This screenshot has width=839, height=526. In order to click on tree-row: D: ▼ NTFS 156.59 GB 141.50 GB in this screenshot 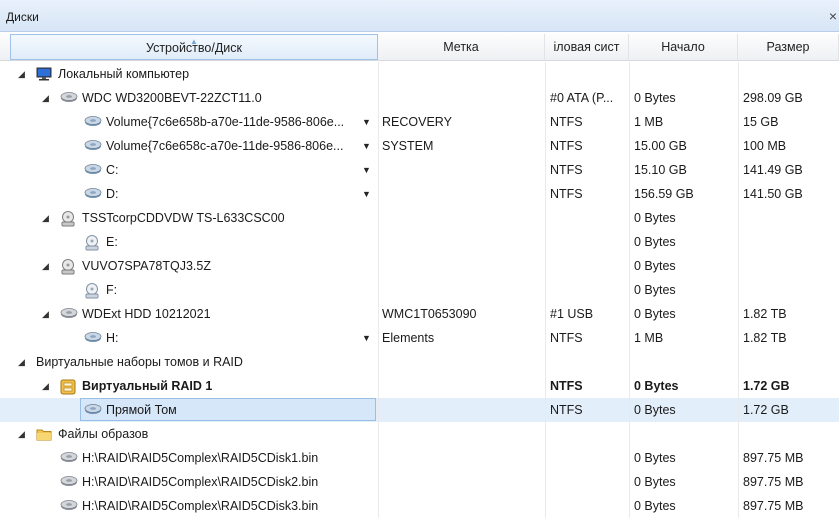, I will do `click(419, 194)`.